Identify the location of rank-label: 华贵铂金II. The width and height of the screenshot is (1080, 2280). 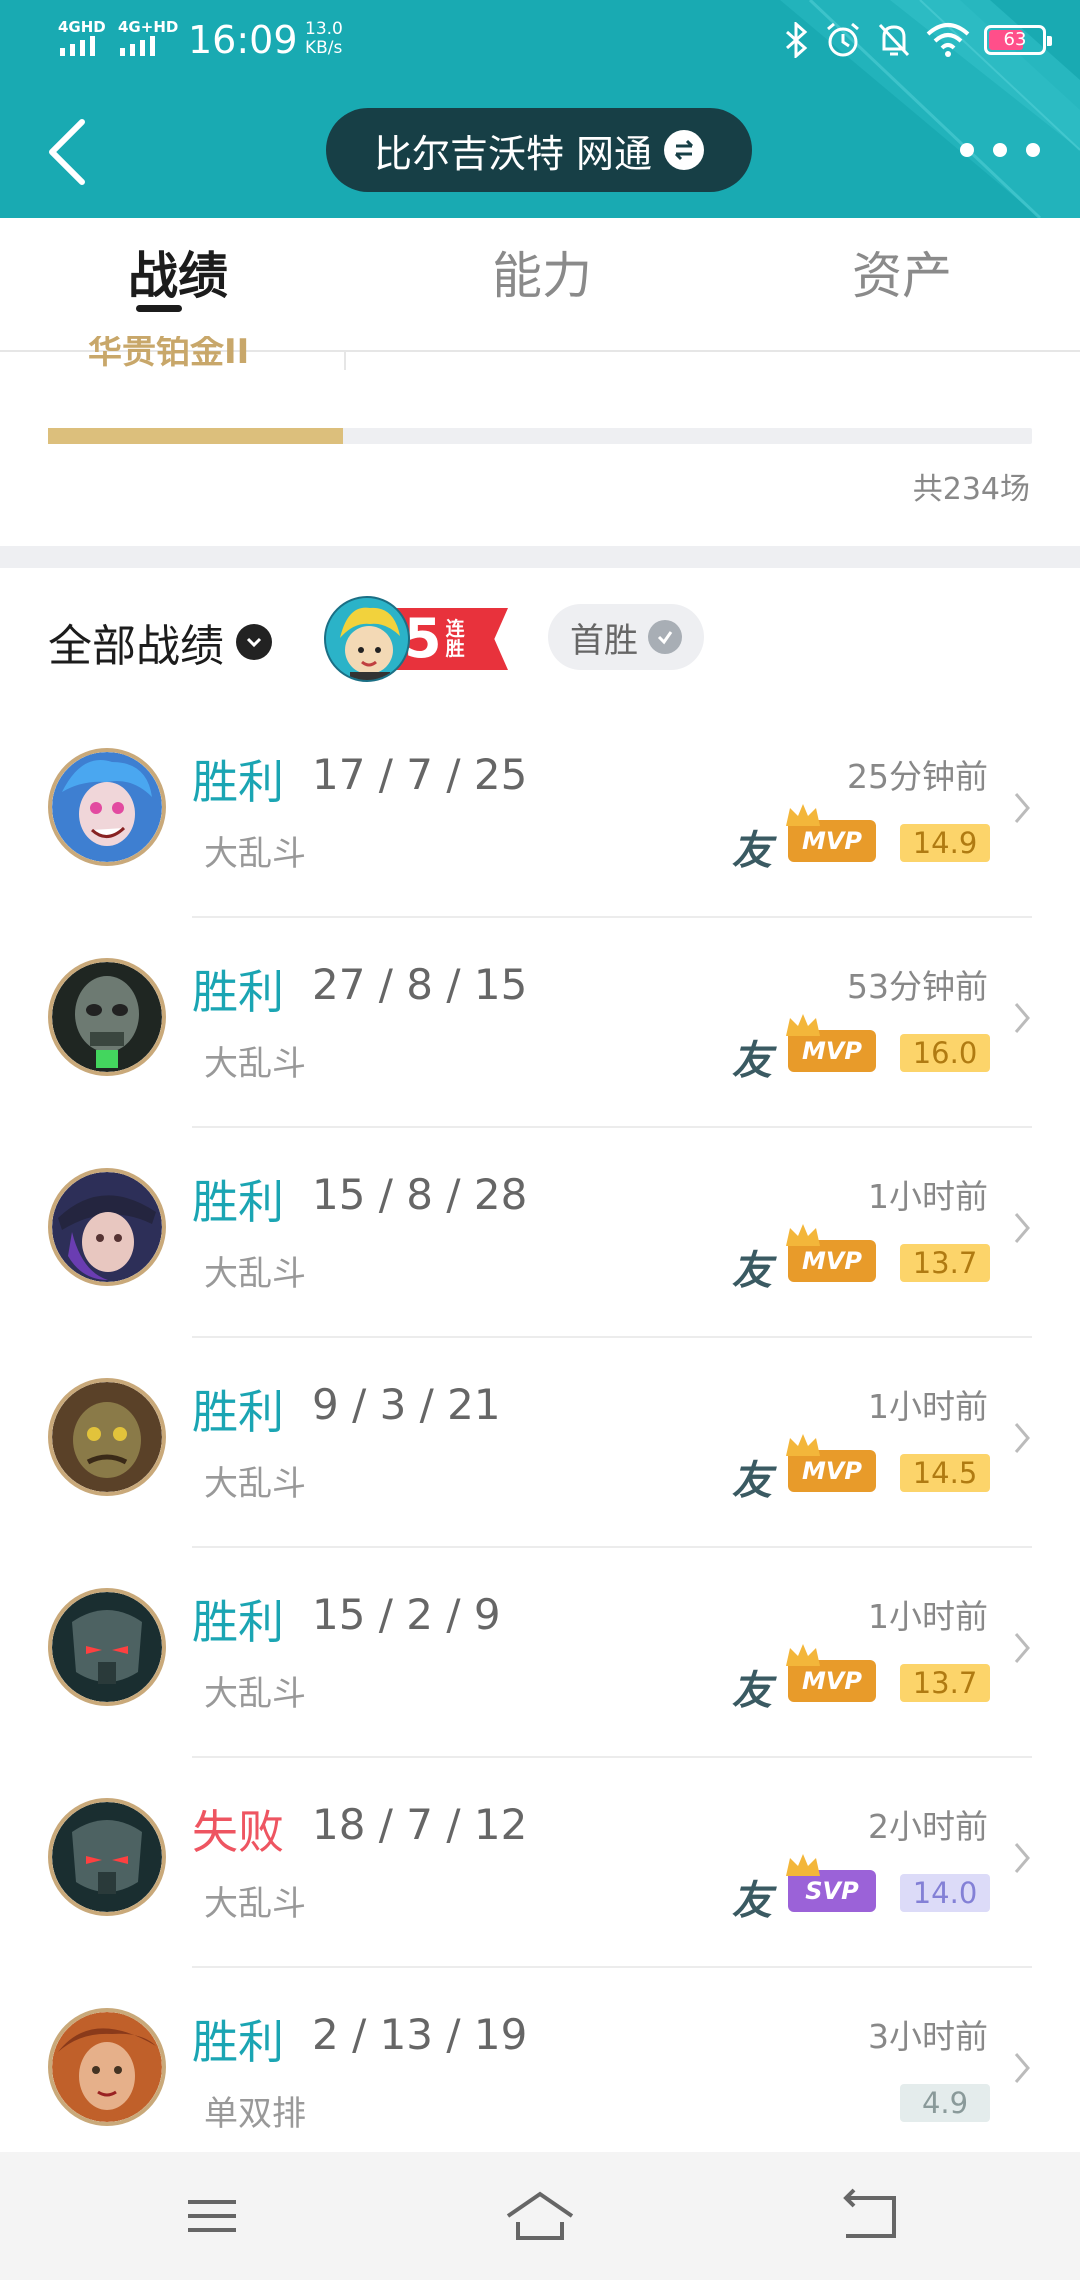
(169, 354).